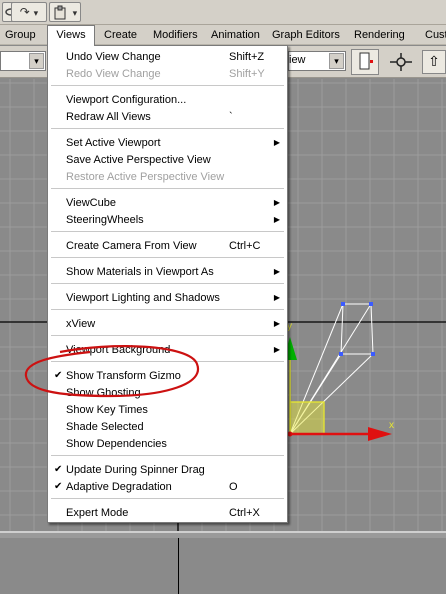 This screenshot has width=446, height=594. What do you see at coordinates (138, 160) in the screenshot?
I see `menu-item-label: Save Active Perspective View` at bounding box center [138, 160].